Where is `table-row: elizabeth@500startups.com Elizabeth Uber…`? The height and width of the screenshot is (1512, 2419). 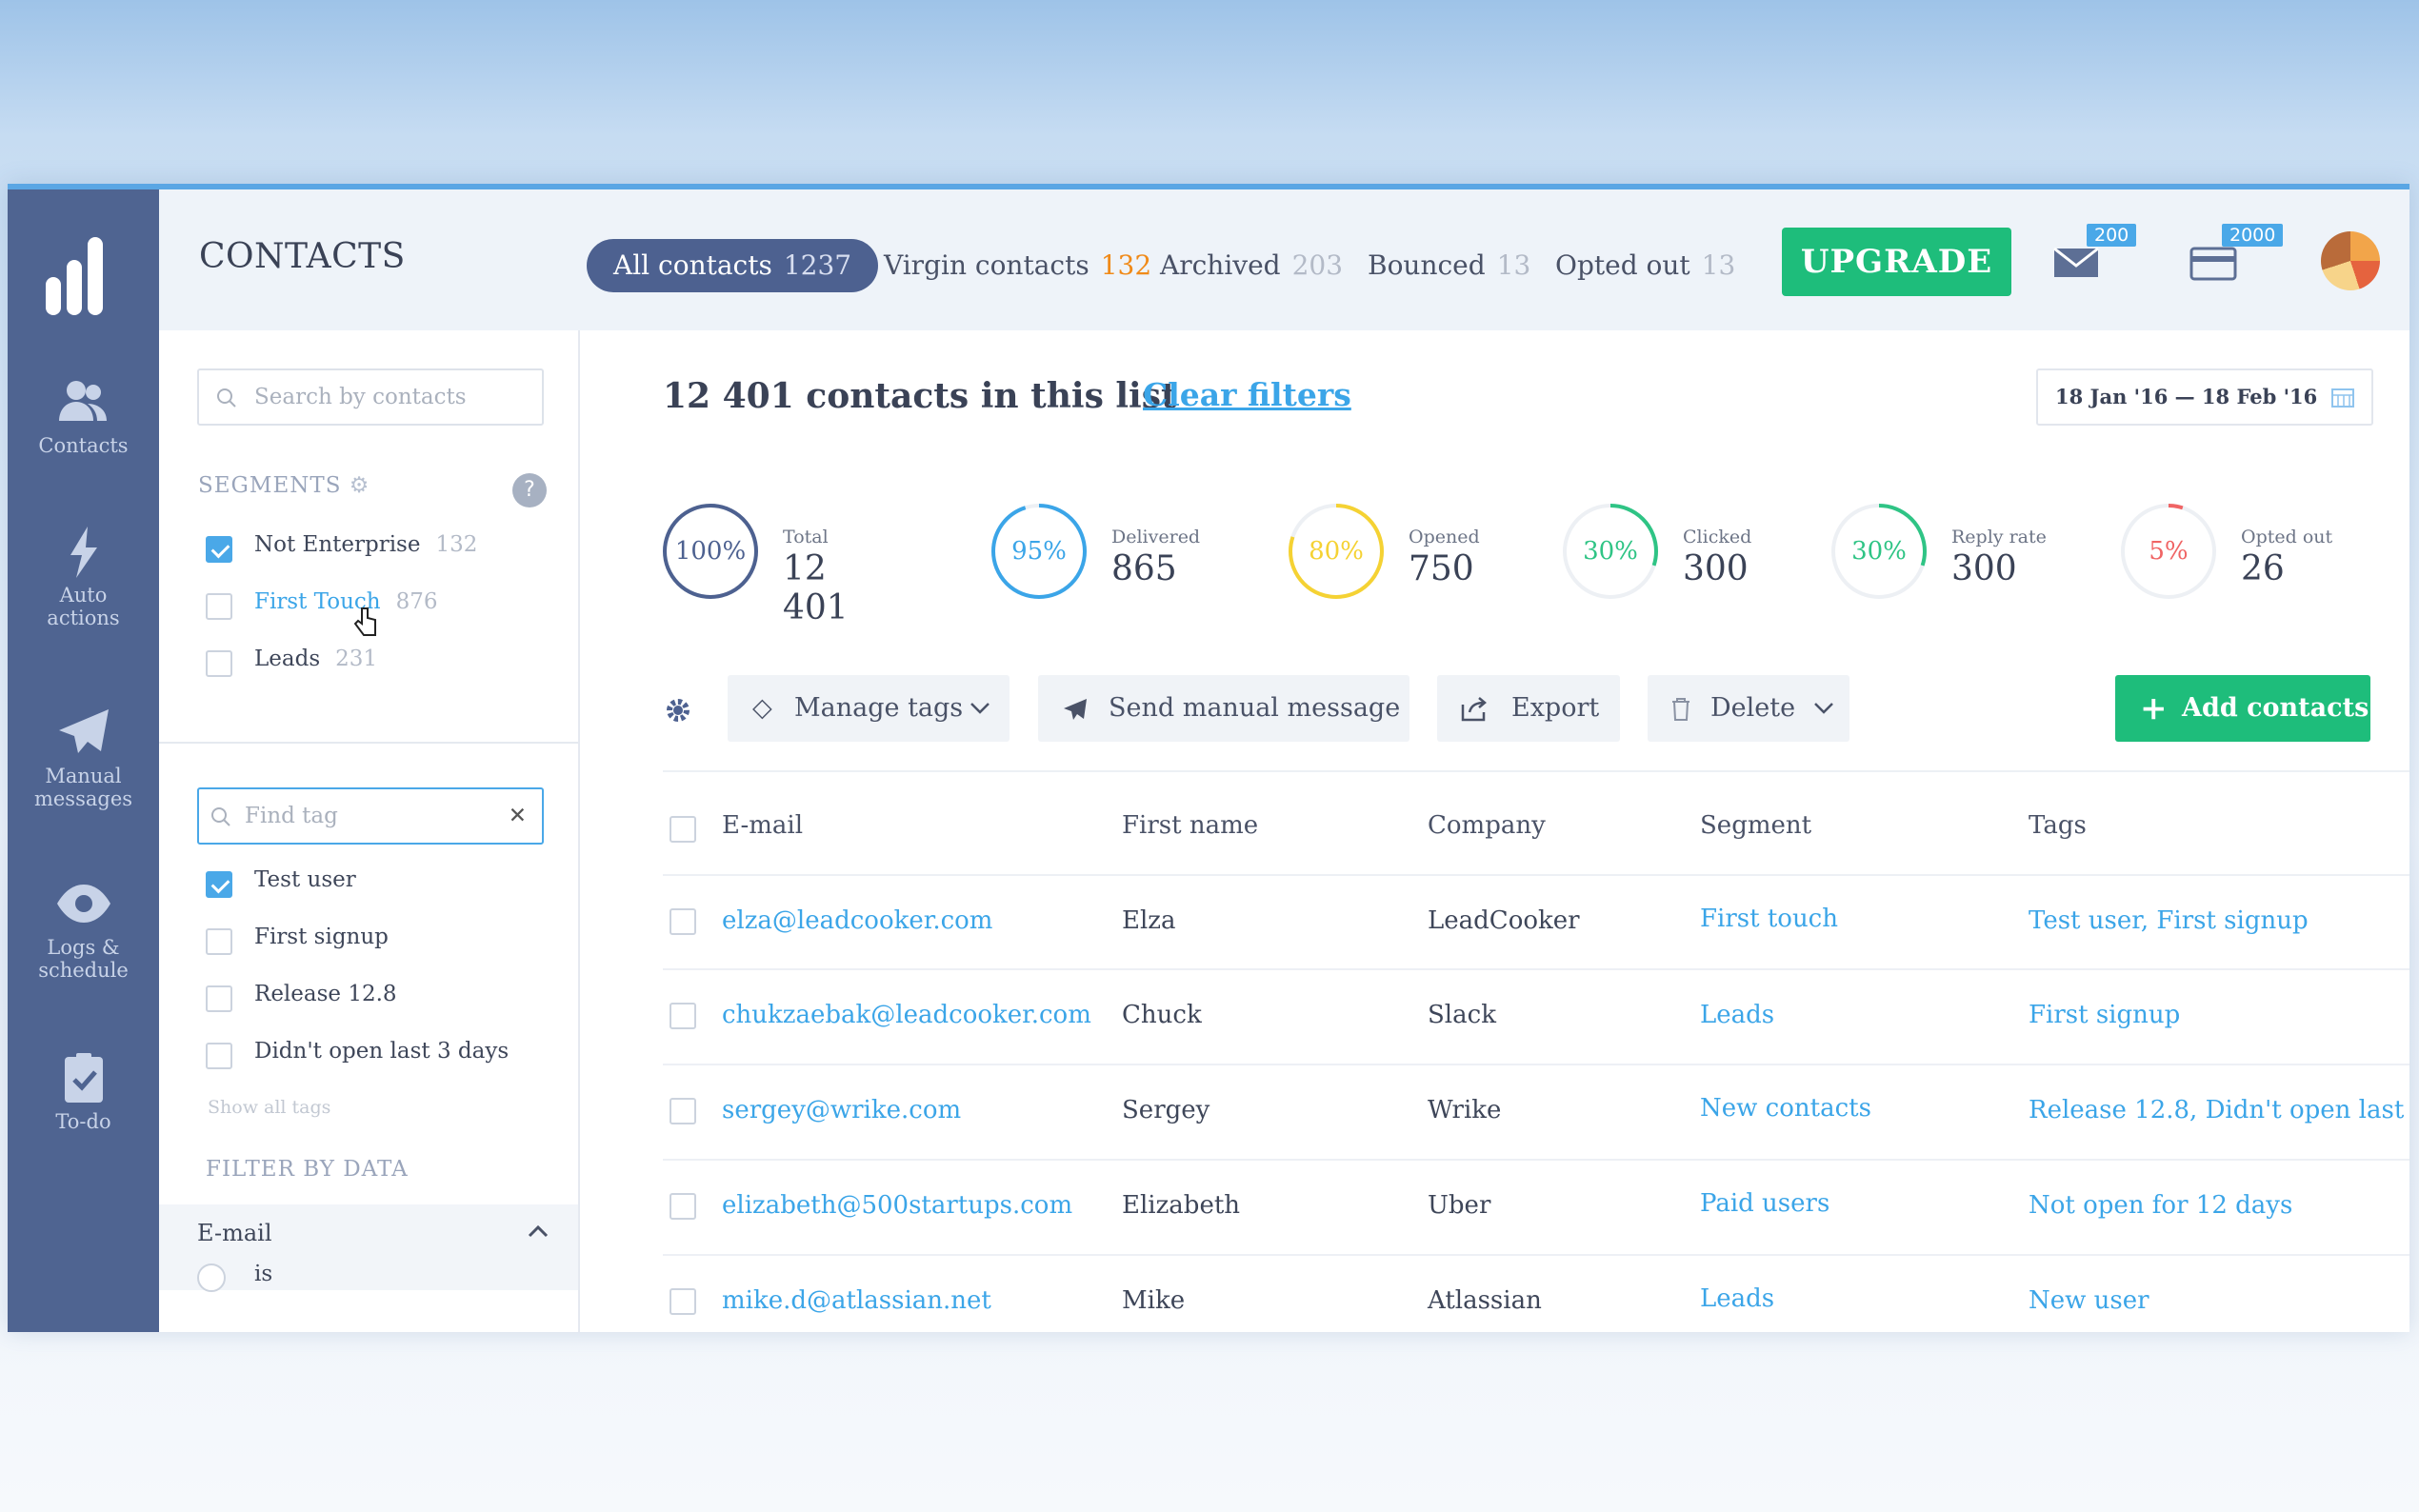 table-row: elizabeth@500startups.com Elizabeth Uber… is located at coordinates (1536, 1205).